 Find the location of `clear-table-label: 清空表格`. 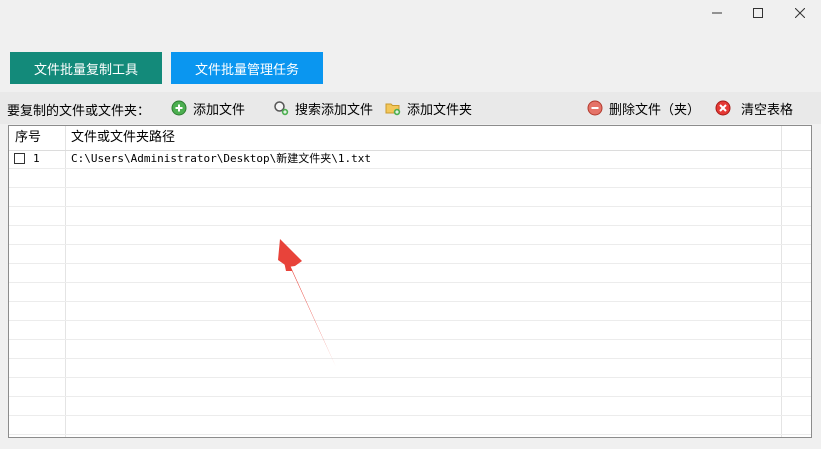

clear-table-label: 清空表格 is located at coordinates (767, 110).